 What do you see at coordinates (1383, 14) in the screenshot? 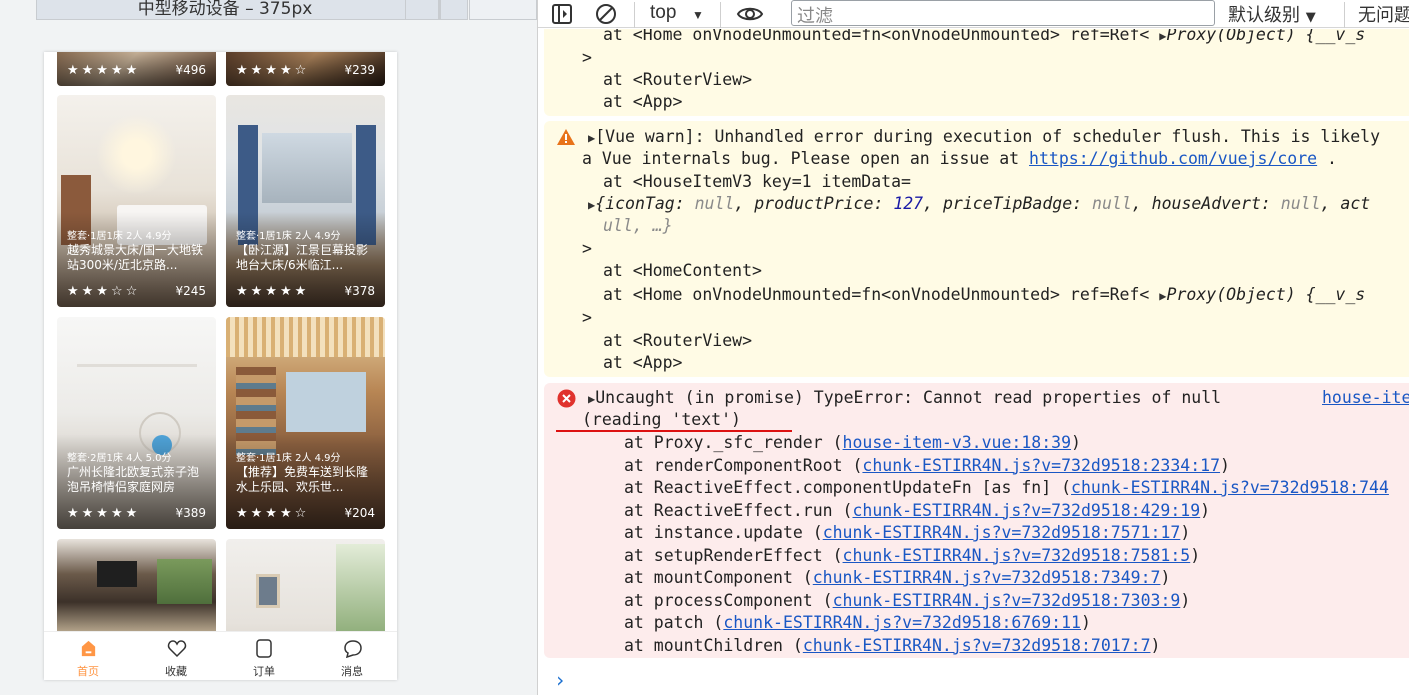
I see `issues-button: 无问题` at bounding box center [1383, 14].